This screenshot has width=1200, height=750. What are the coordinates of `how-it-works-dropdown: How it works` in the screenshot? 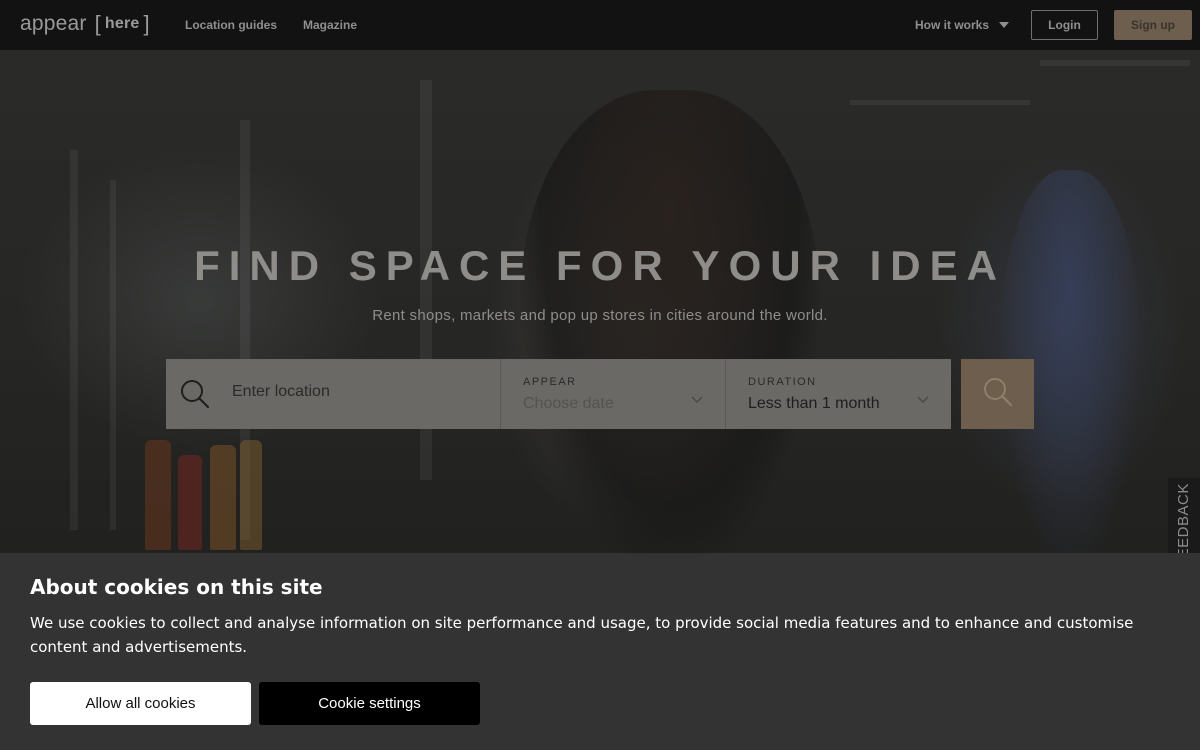 It's located at (962, 25).